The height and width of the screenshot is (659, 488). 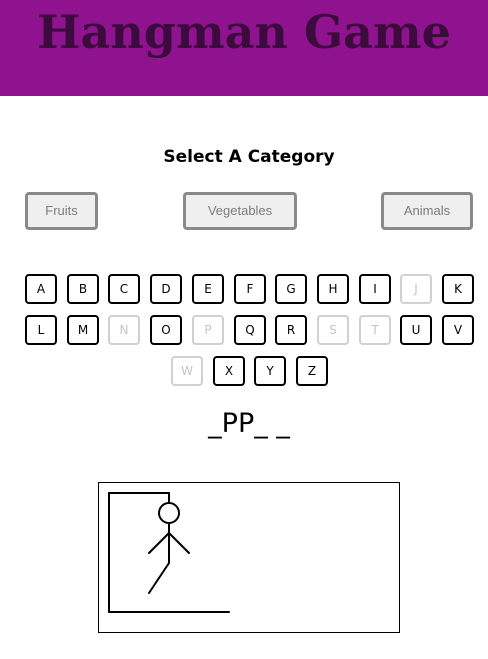 I want to click on letter-key-e: E, so click(x=208, y=289).